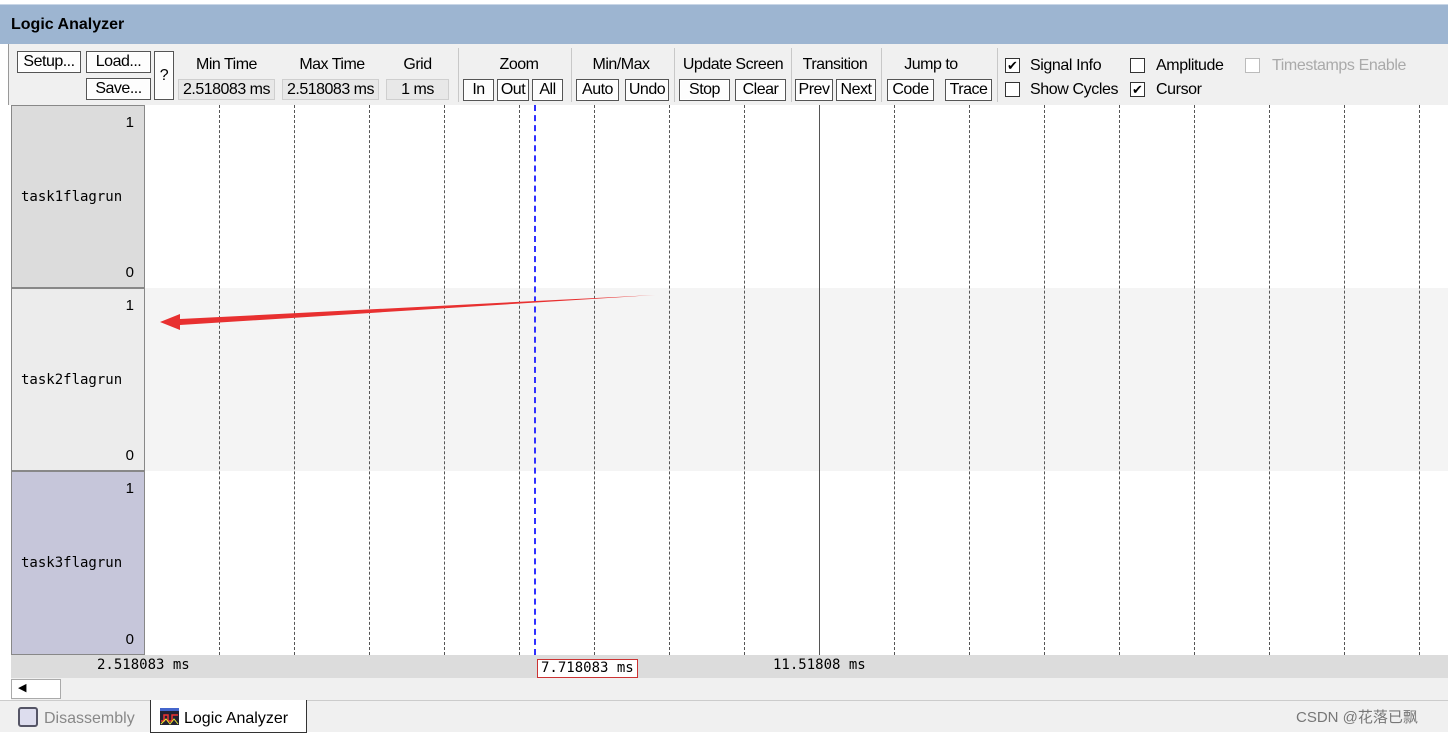  I want to click on annotation-arrow, so click(407, 312).